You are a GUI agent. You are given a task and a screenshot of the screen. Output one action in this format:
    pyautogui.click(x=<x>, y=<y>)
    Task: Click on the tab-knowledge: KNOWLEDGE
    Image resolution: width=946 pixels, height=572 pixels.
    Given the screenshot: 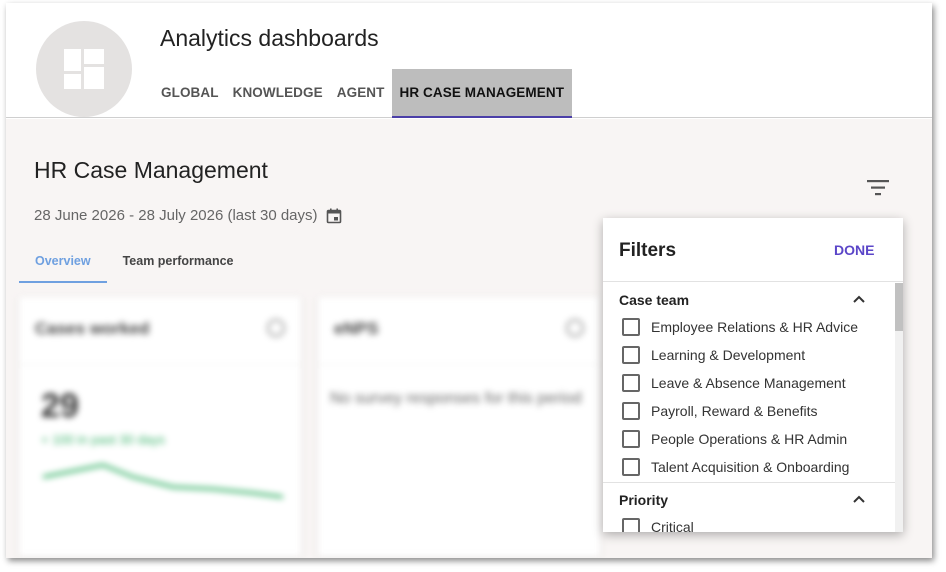 What is the action you would take?
    pyautogui.click(x=278, y=93)
    